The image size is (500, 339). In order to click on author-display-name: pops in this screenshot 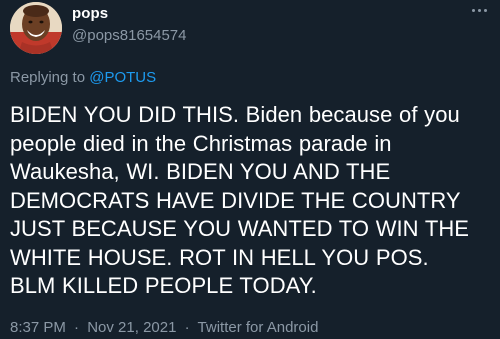, I will do `click(90, 13)`.